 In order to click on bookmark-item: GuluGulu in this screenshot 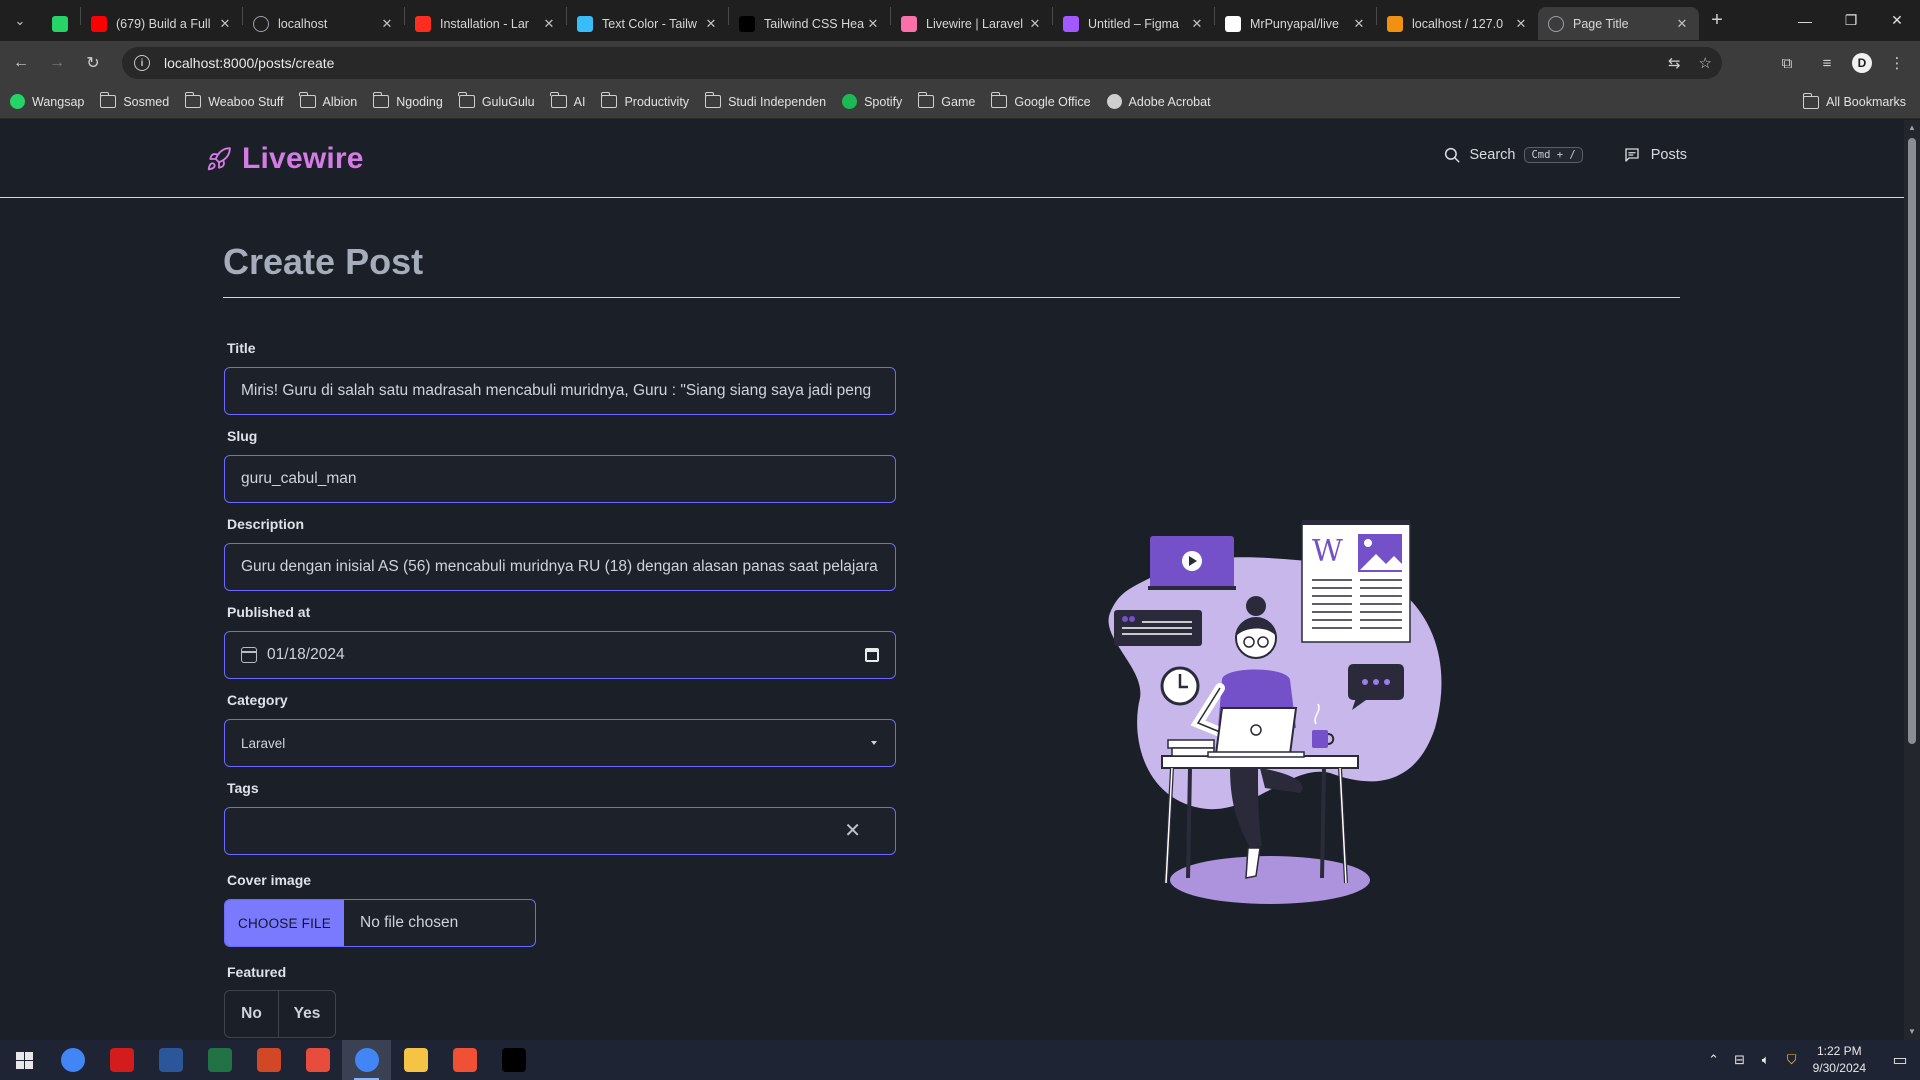, I will do `click(496, 100)`.